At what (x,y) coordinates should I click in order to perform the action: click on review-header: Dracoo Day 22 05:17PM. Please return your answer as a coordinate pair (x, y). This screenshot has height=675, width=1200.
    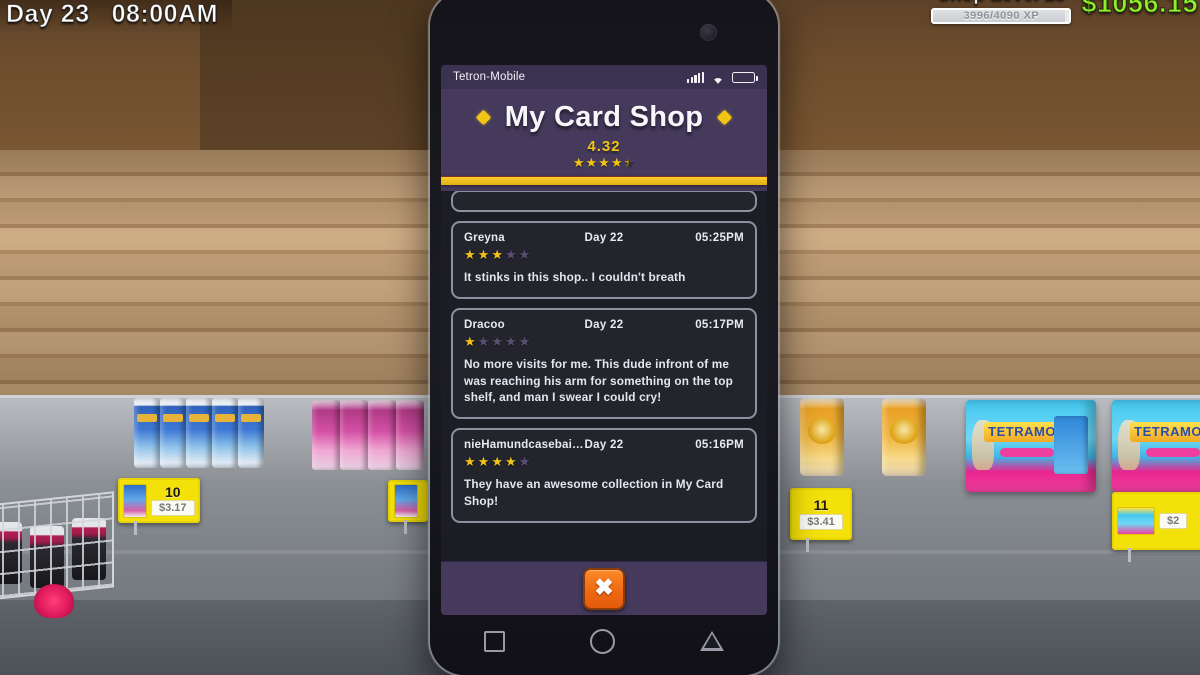
    Looking at the image, I should click on (604, 325).